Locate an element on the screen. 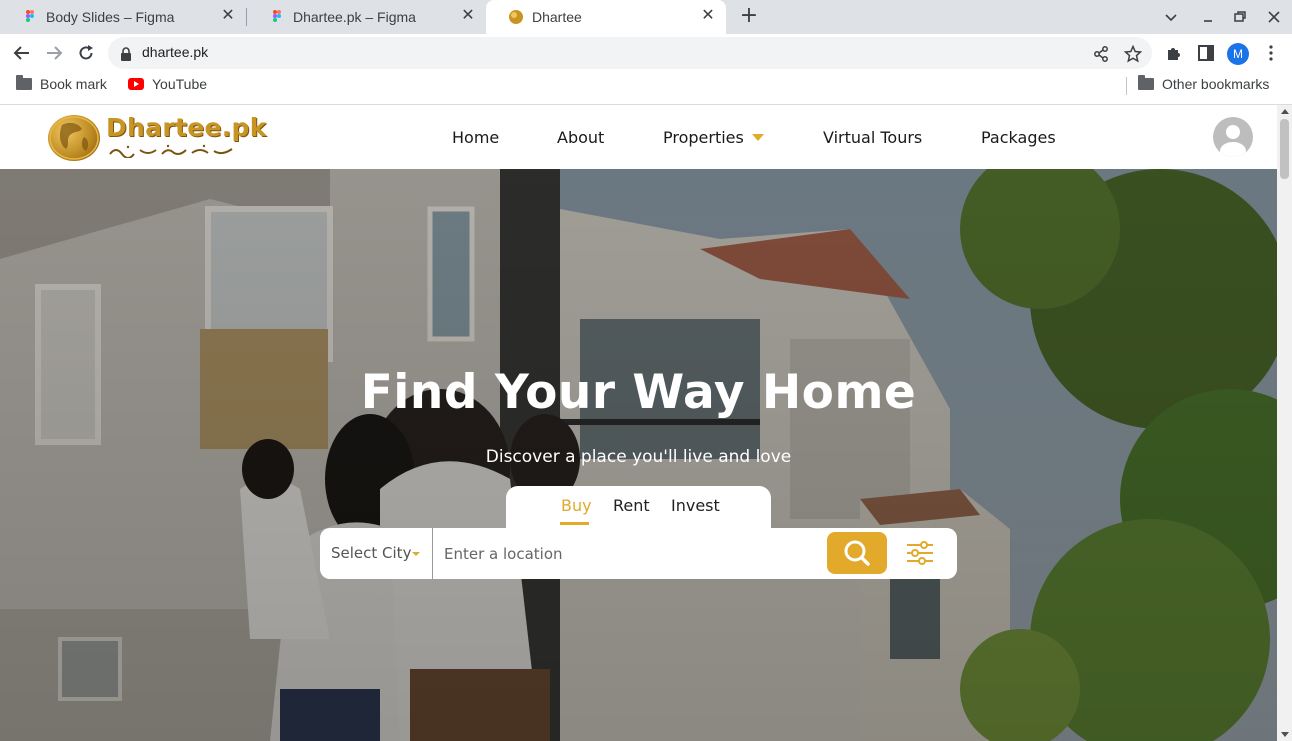 Image resolution: width=1292 pixels, height=741 pixels. nav-virtual-tours-label: Virtual Tours is located at coordinates (873, 137).